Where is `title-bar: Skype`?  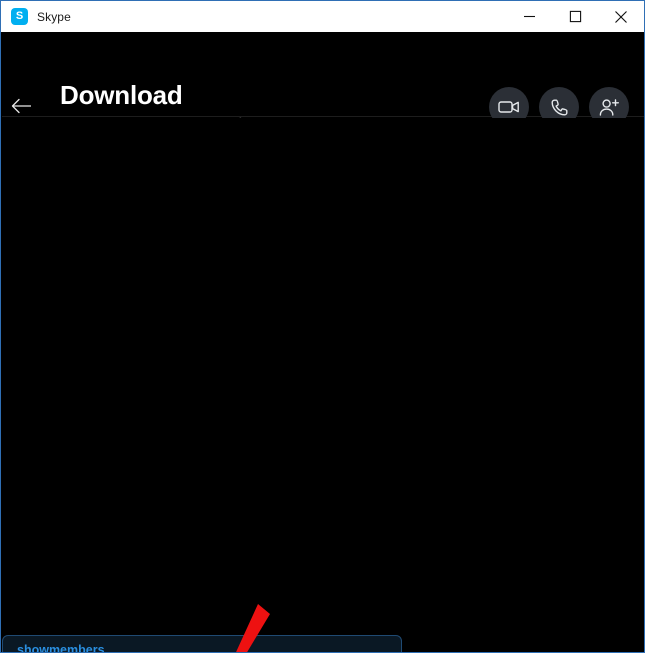
title-bar: Skype is located at coordinates (322, 16).